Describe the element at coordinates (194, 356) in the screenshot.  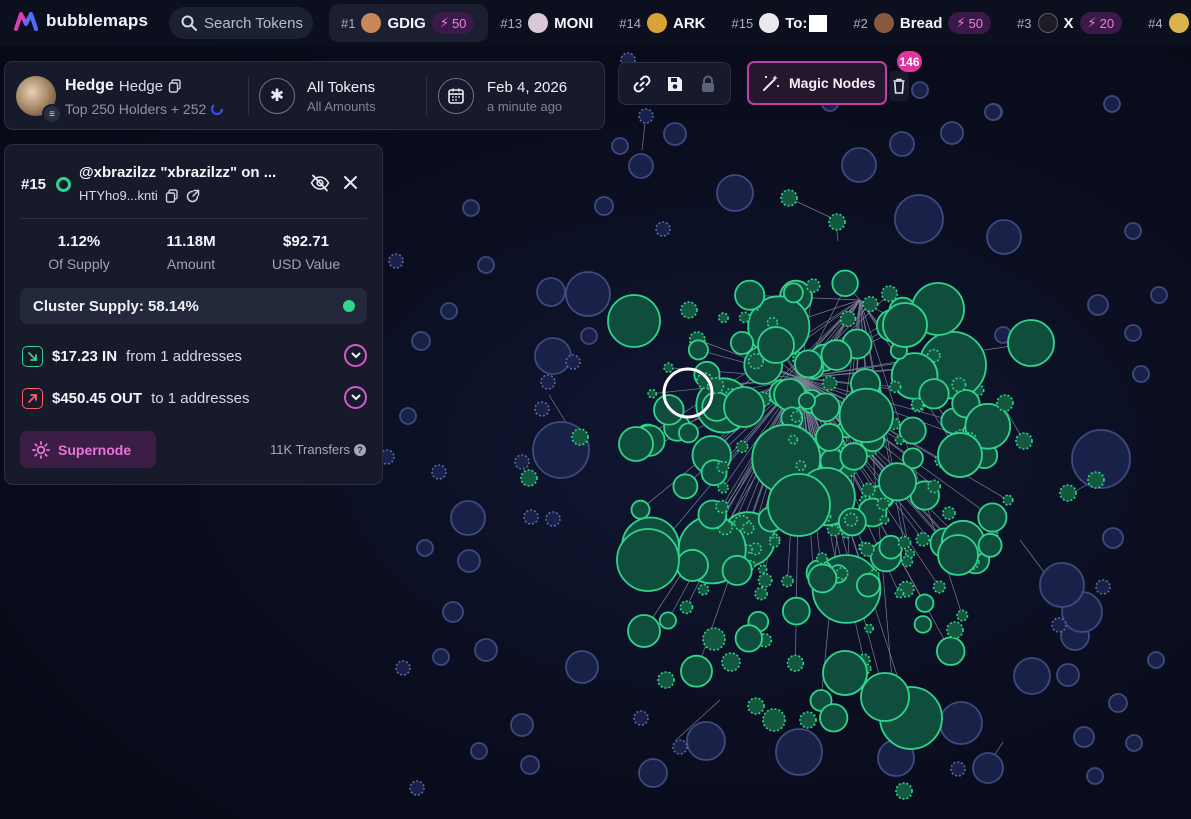
I see `inflow-row: $17.23 IN from 1 addresses` at that location.